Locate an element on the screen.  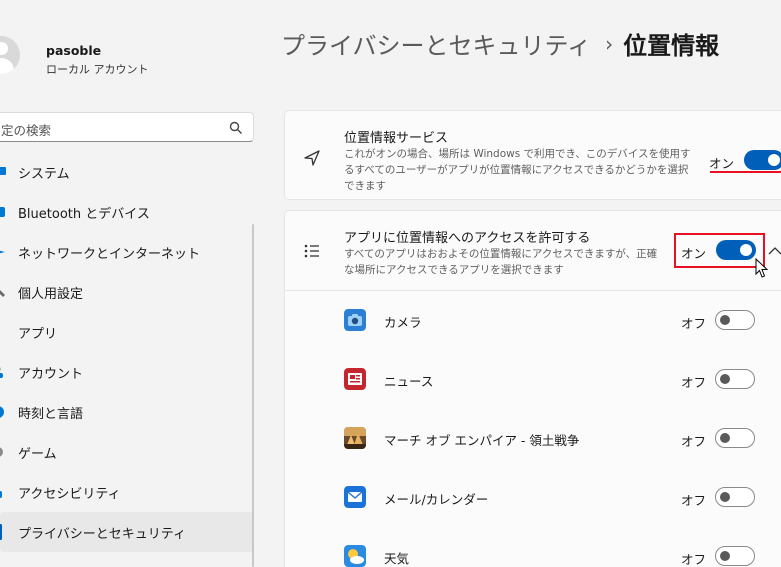
apps-icon is located at coordinates (3, 332).